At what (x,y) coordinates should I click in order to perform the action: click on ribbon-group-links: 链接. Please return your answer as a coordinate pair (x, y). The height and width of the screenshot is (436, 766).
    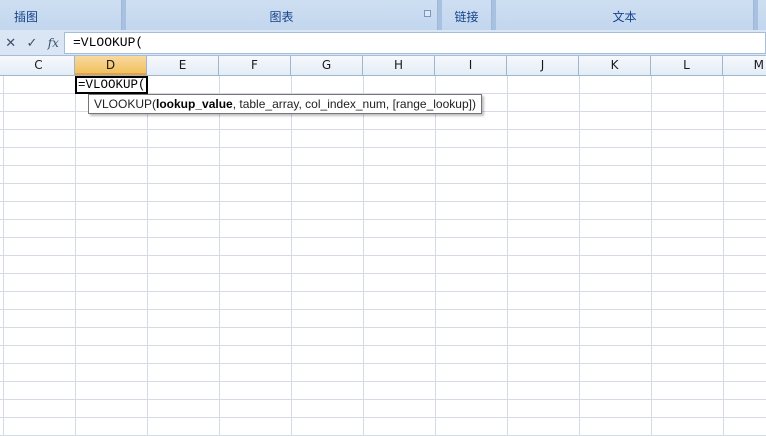
    Looking at the image, I should click on (467, 15).